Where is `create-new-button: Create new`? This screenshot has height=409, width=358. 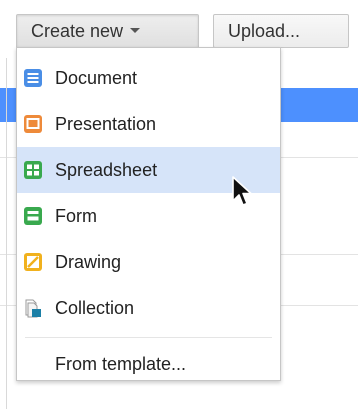 create-new-button: Create new is located at coordinates (107, 31).